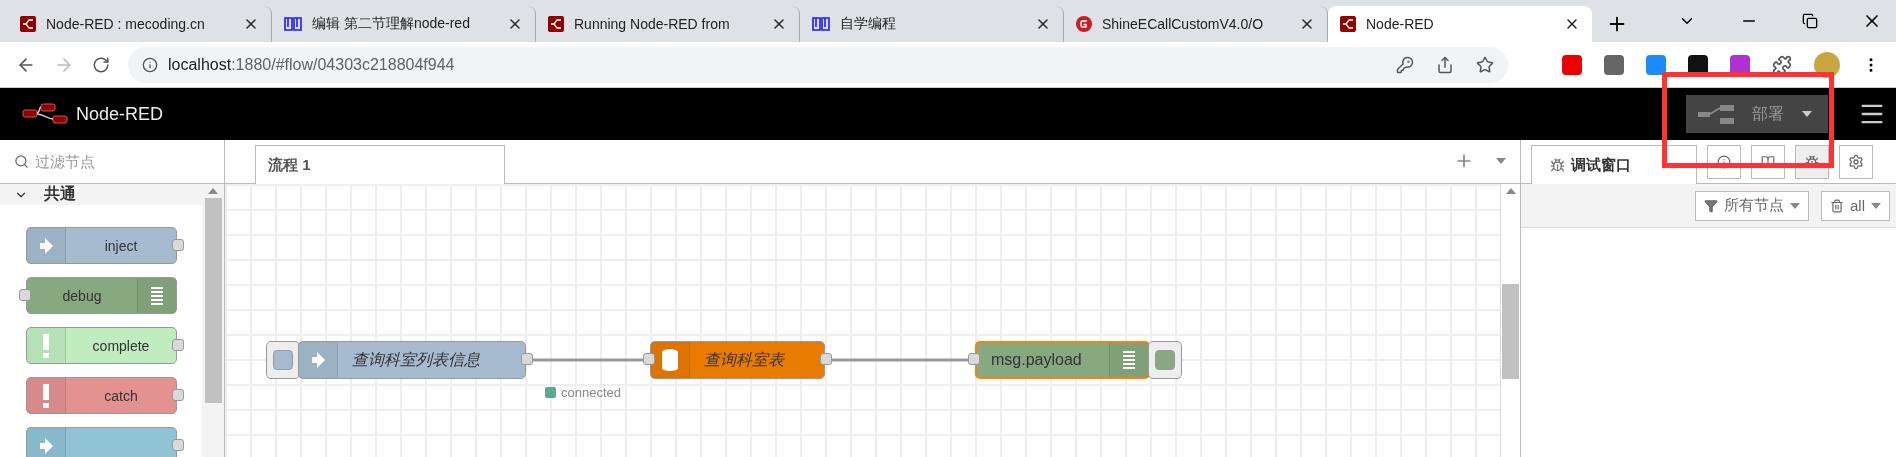 The image size is (1896, 457). I want to click on browser-tab: ShineECallCustomV4.0/O, so click(1196, 24).